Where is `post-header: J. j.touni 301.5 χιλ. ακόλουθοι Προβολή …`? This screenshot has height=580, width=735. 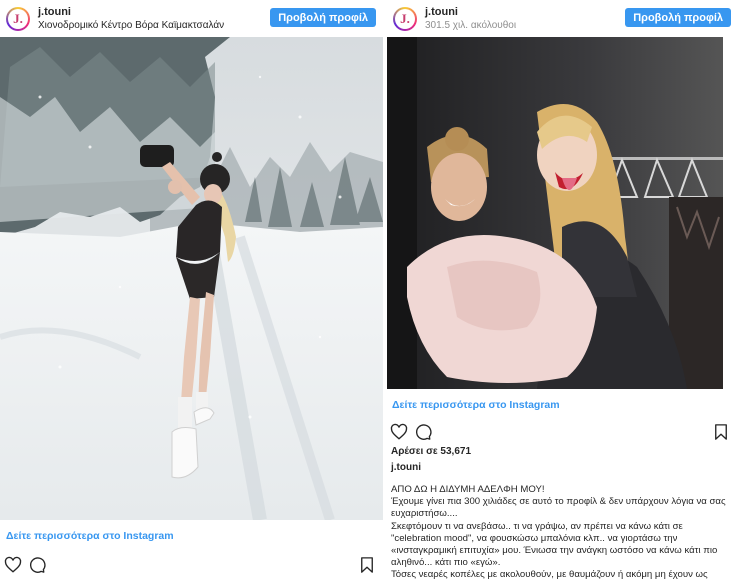
post-header: J. j.touni 301.5 χιλ. ακόλουθοι Προβολή … is located at coordinates (561, 18).